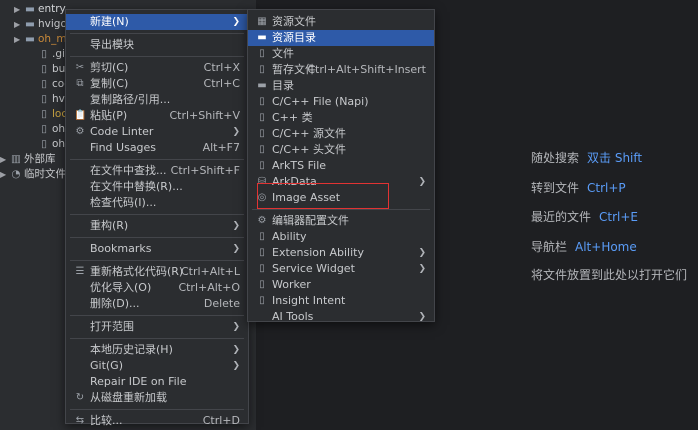 The width and height of the screenshot is (698, 430). What do you see at coordinates (341, 317) in the screenshot?
I see `new-submenu-item: AI Tools ❯` at bounding box center [341, 317].